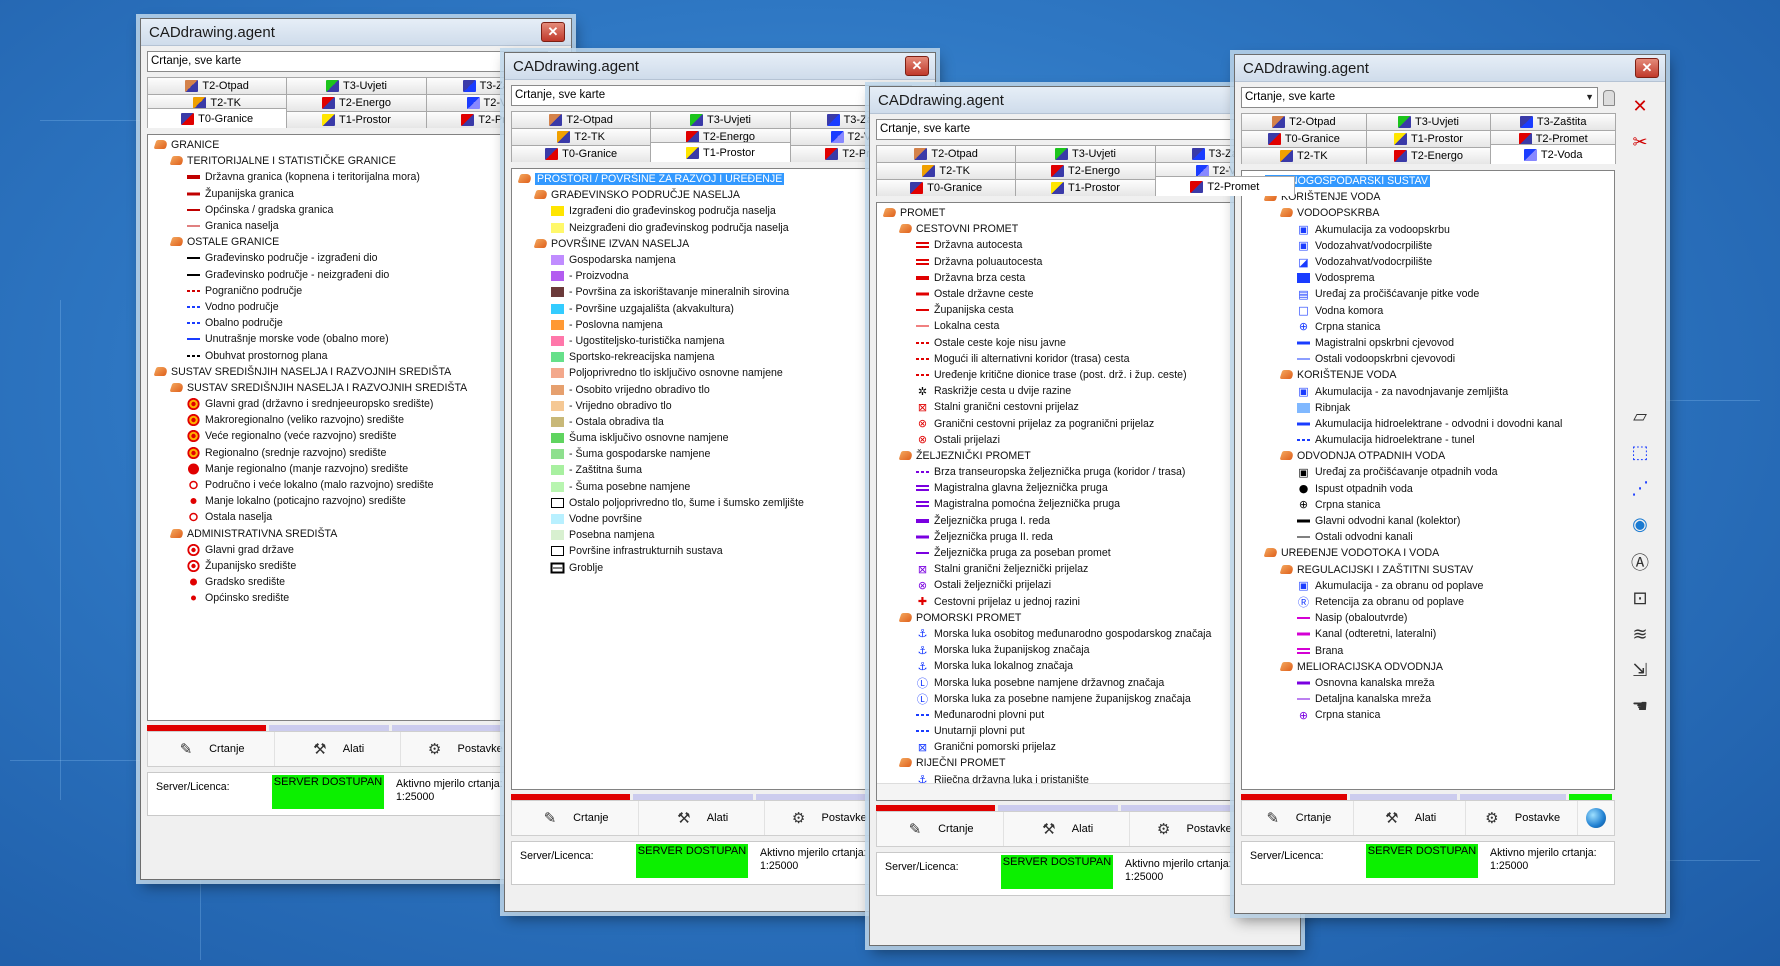 This screenshot has height=966, width=1780. What do you see at coordinates (1640, 706) in the screenshot?
I see `hand-button: ☚` at bounding box center [1640, 706].